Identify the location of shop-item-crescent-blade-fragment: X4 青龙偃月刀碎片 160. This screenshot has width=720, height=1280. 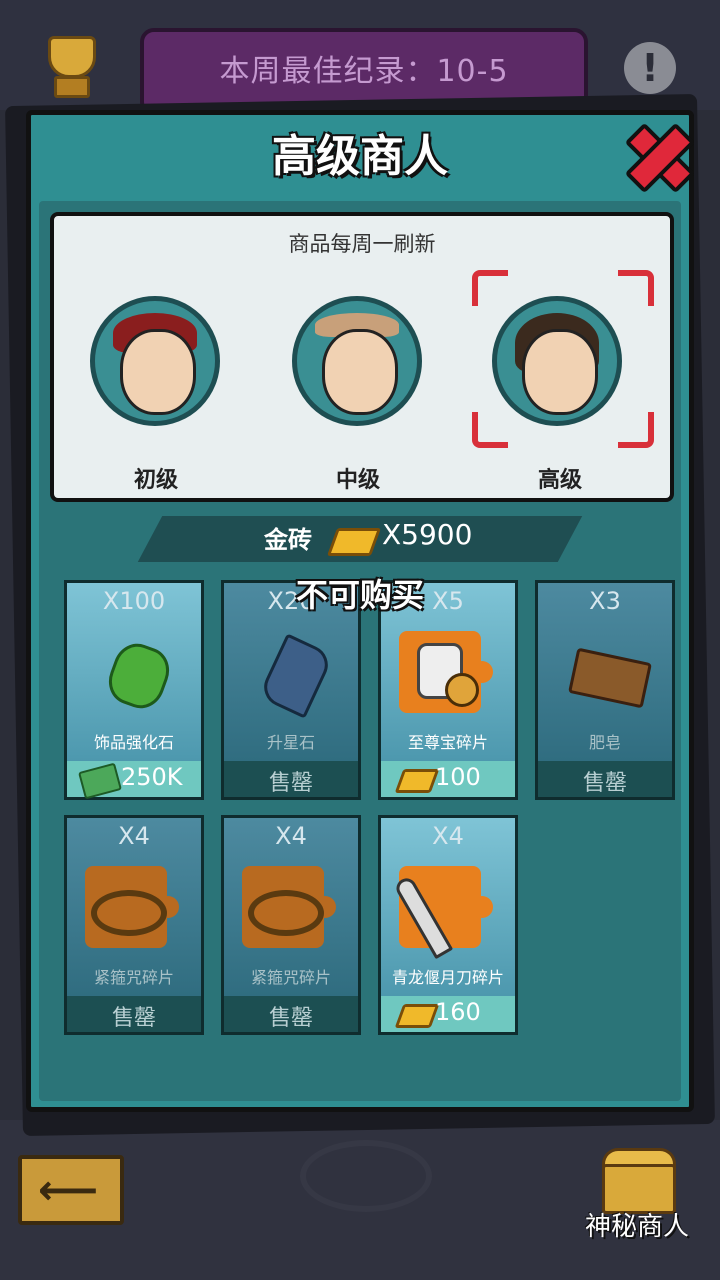
(448, 925).